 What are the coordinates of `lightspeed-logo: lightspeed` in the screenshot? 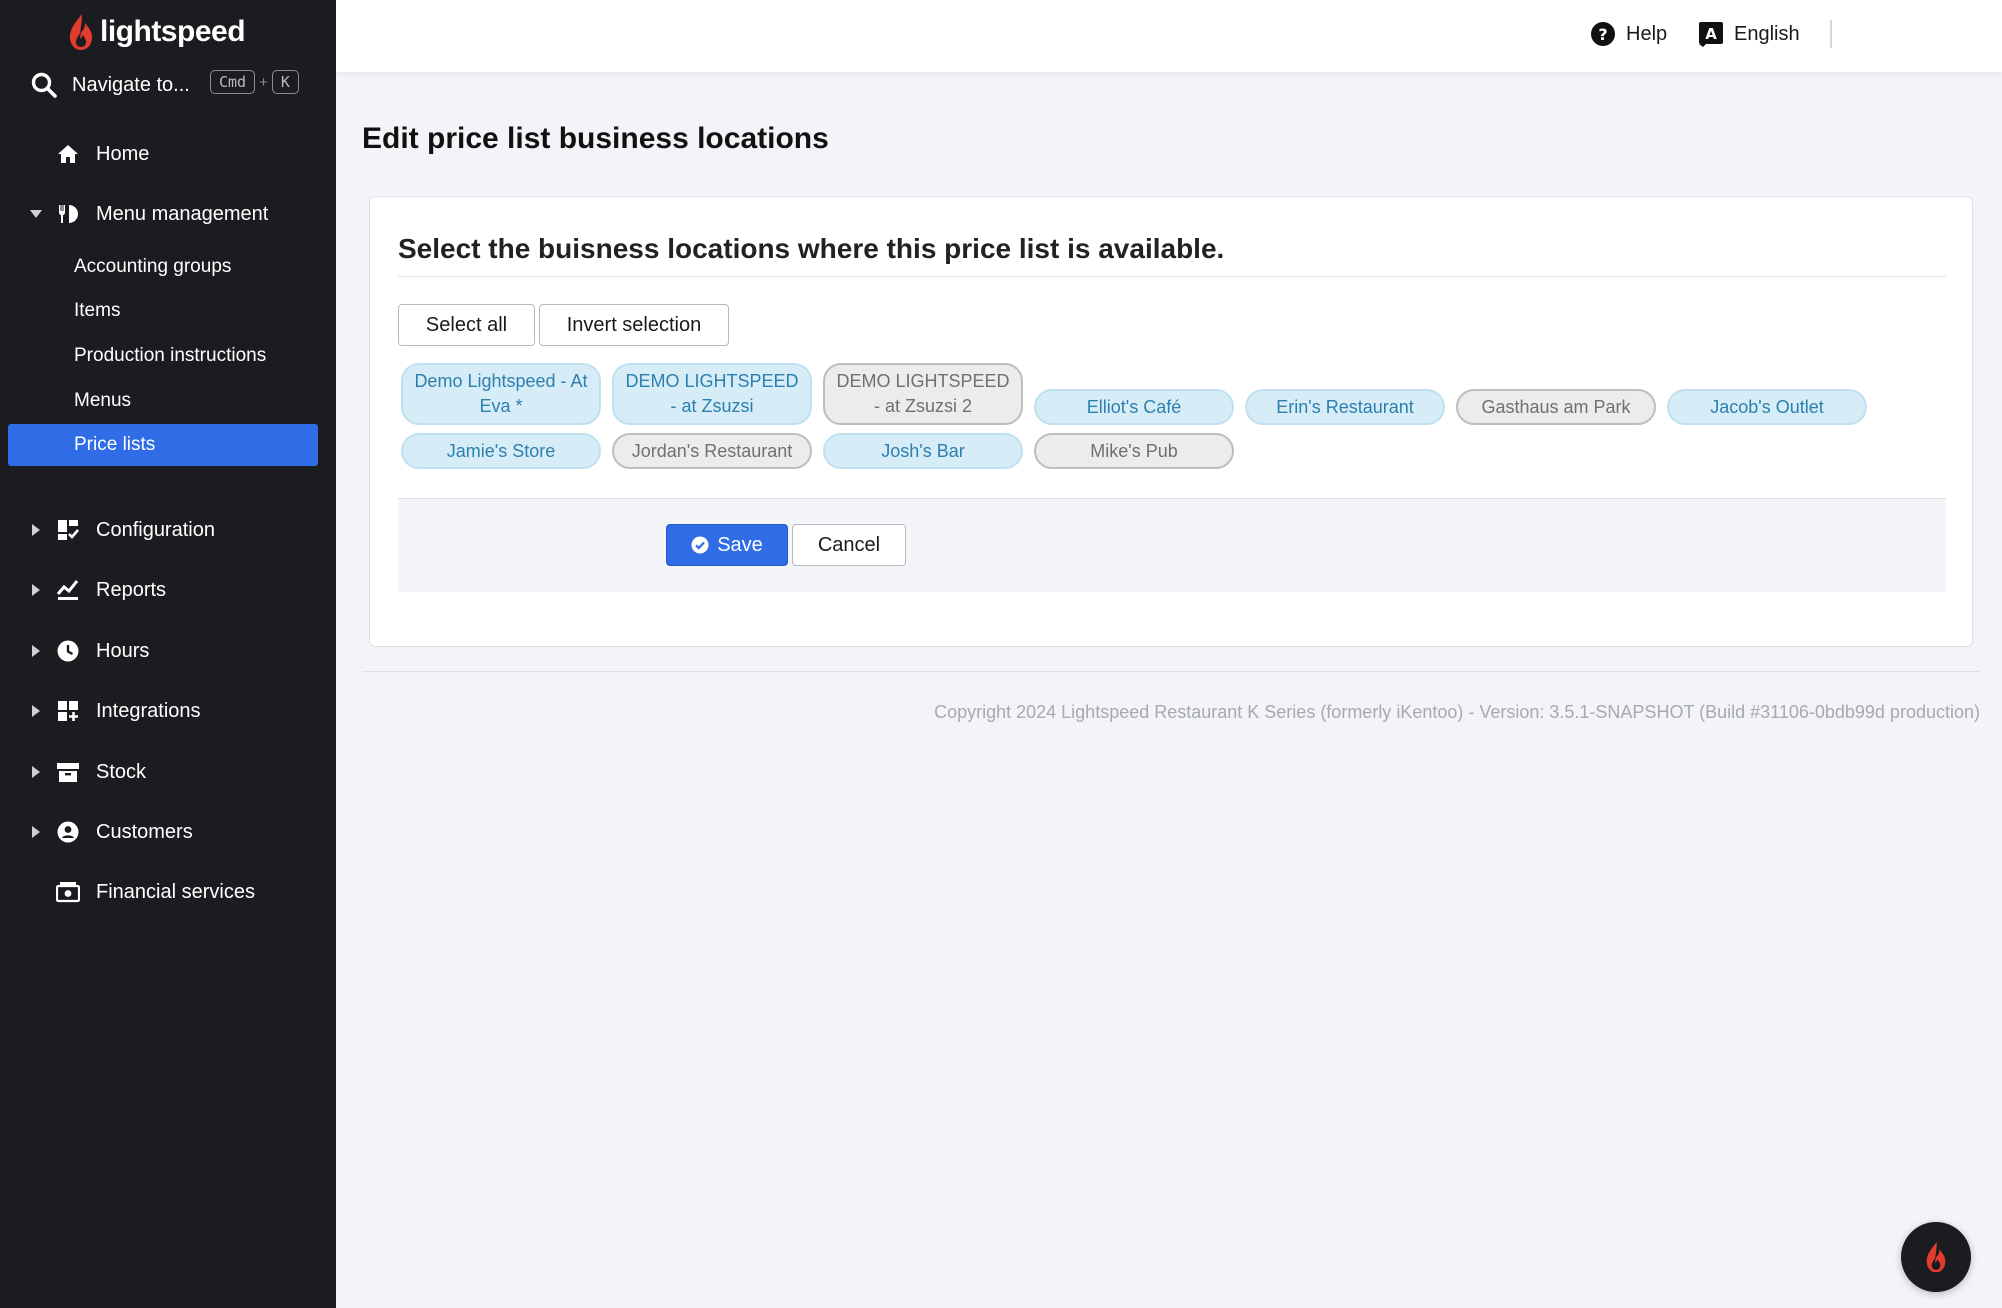 It's located at (156, 32).